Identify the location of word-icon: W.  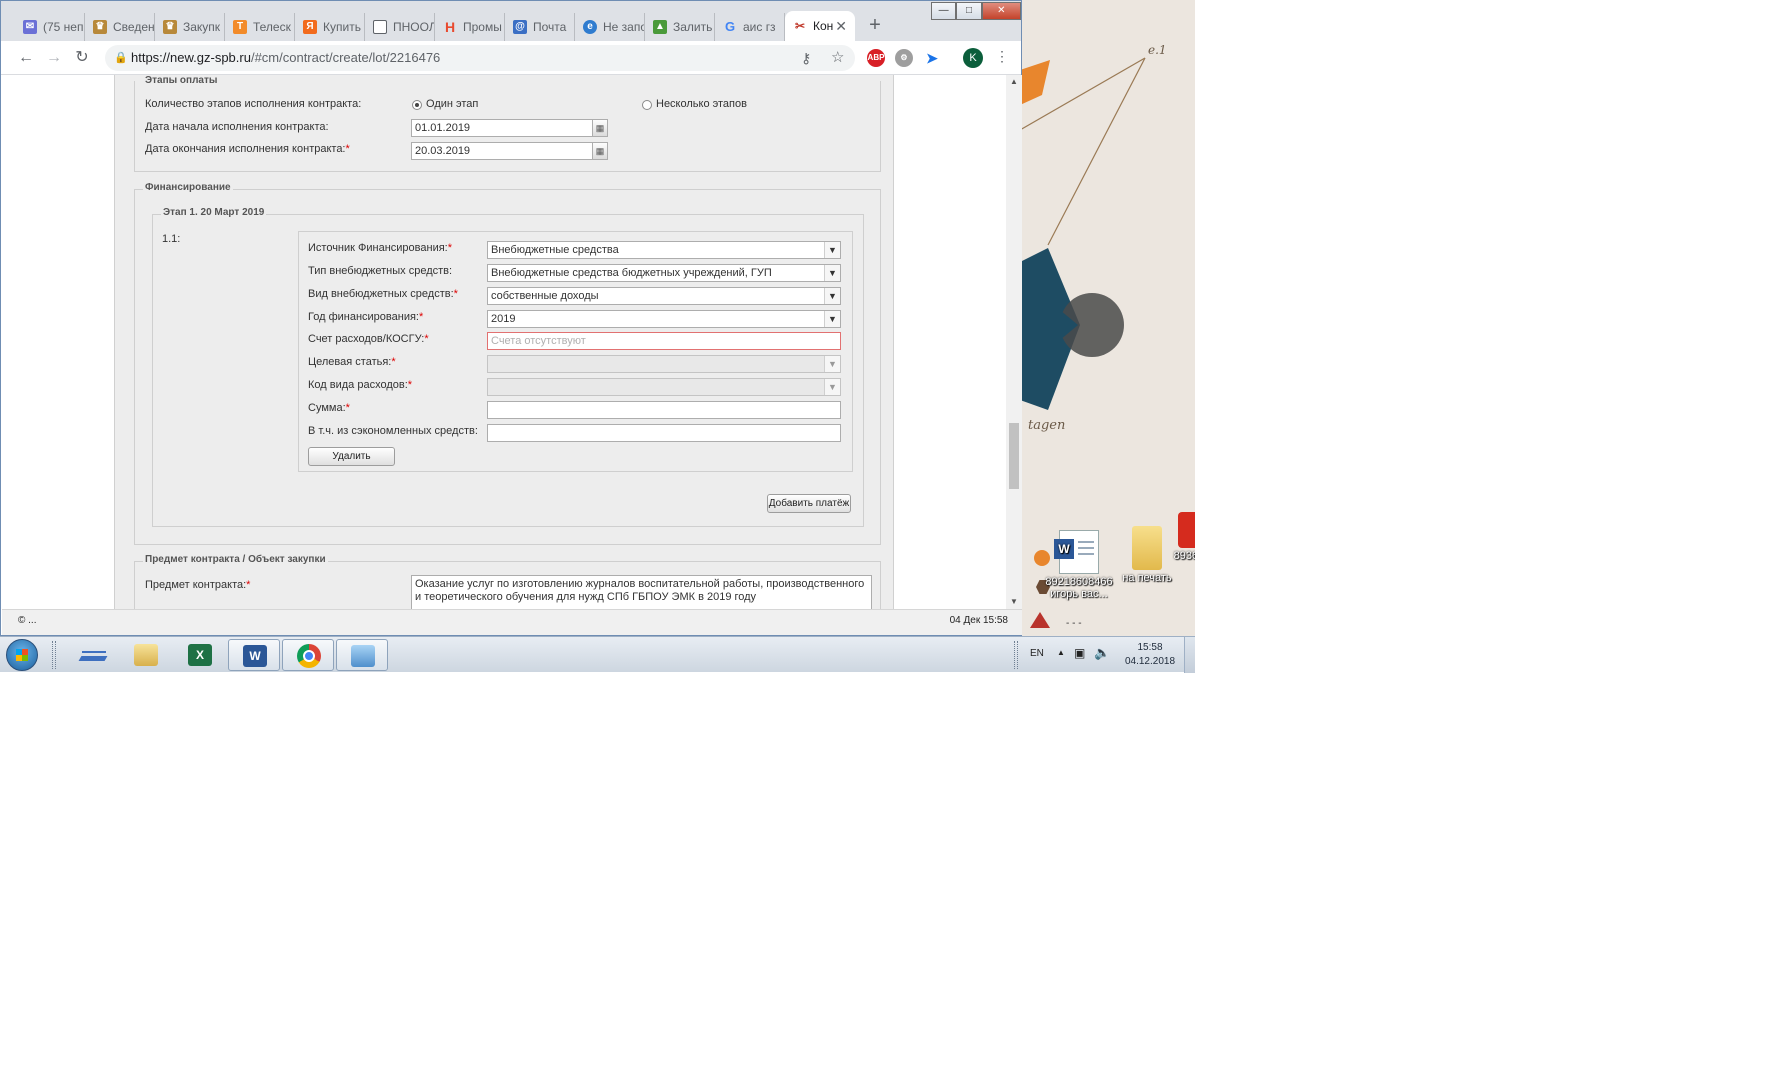
(255, 656).